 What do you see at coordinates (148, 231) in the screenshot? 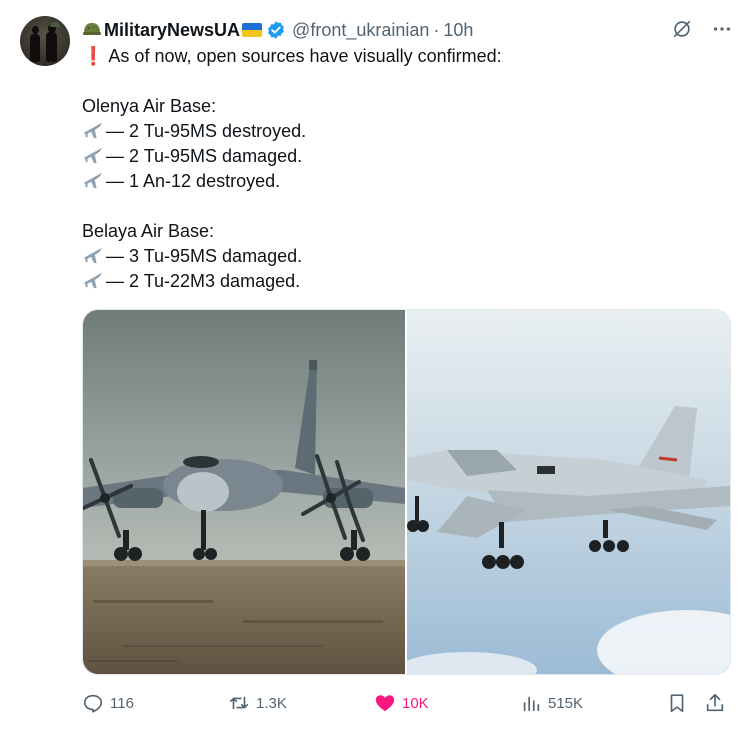
I see `section-title-belaya: Belaya Air Base:` at bounding box center [148, 231].